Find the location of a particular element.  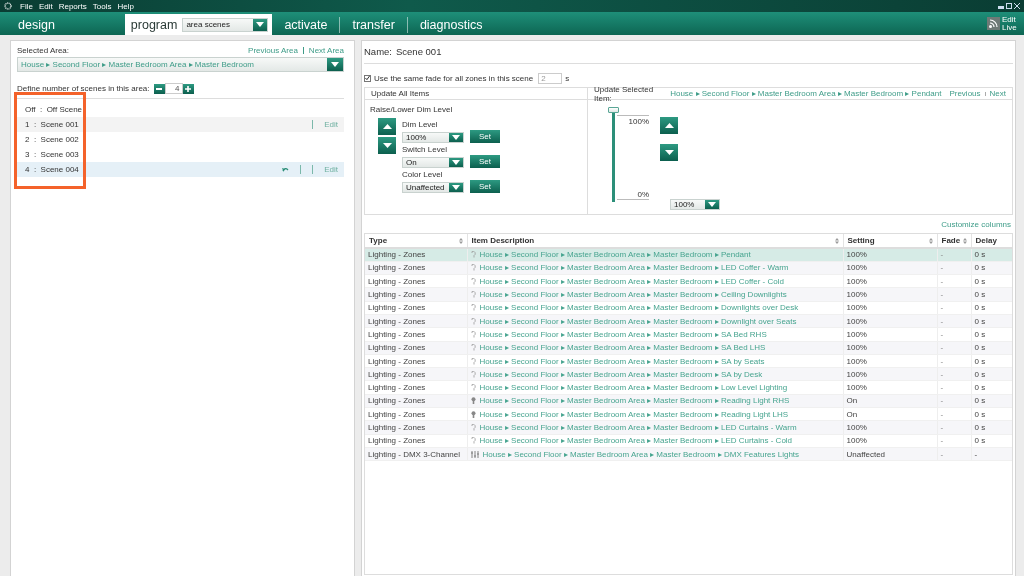

undo-icon is located at coordinates (286, 169).